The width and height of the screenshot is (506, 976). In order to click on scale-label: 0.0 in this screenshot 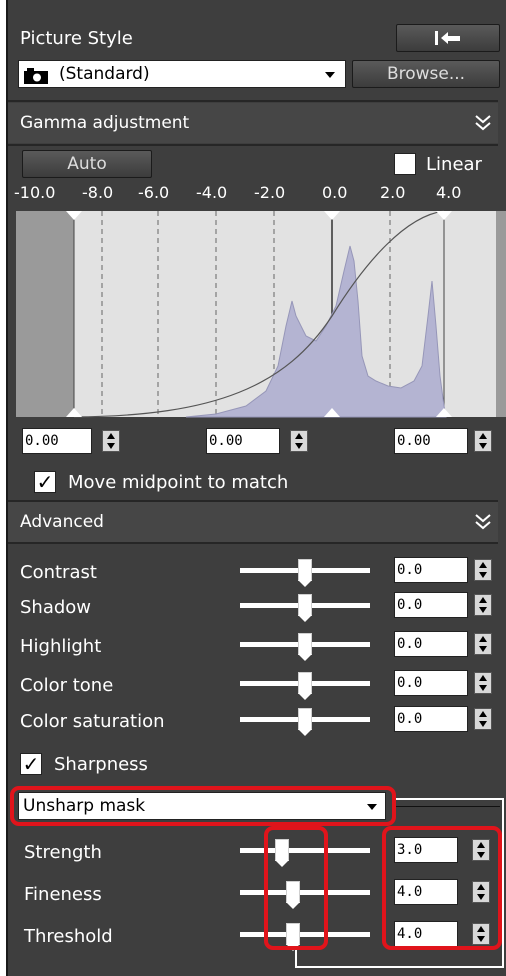, I will do `click(335, 192)`.